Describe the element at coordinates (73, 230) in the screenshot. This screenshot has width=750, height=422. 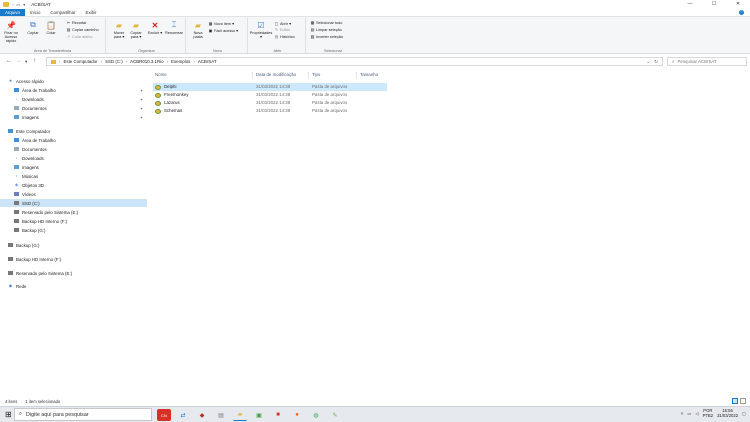
I see `sidebar-item-drive-g: Backup (G:)` at that location.